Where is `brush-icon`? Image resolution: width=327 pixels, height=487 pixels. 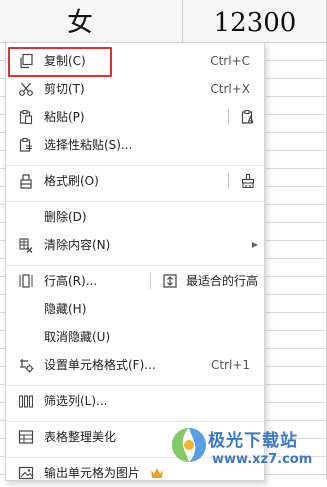
brush-icon is located at coordinates (248, 181).